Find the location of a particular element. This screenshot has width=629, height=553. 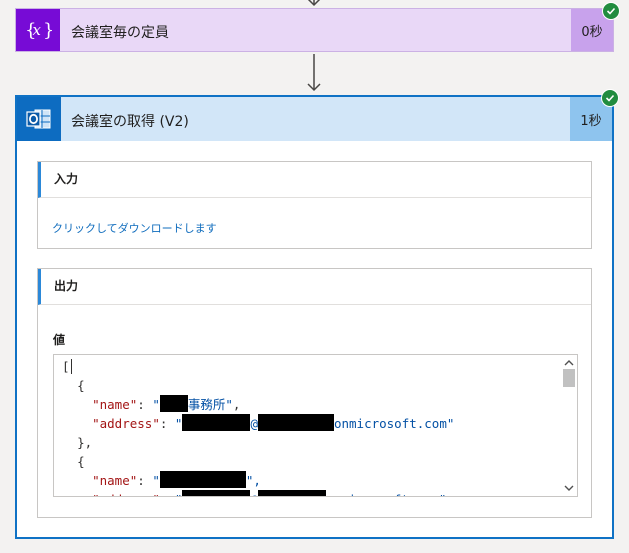

value-label: 値 is located at coordinates (59, 340).